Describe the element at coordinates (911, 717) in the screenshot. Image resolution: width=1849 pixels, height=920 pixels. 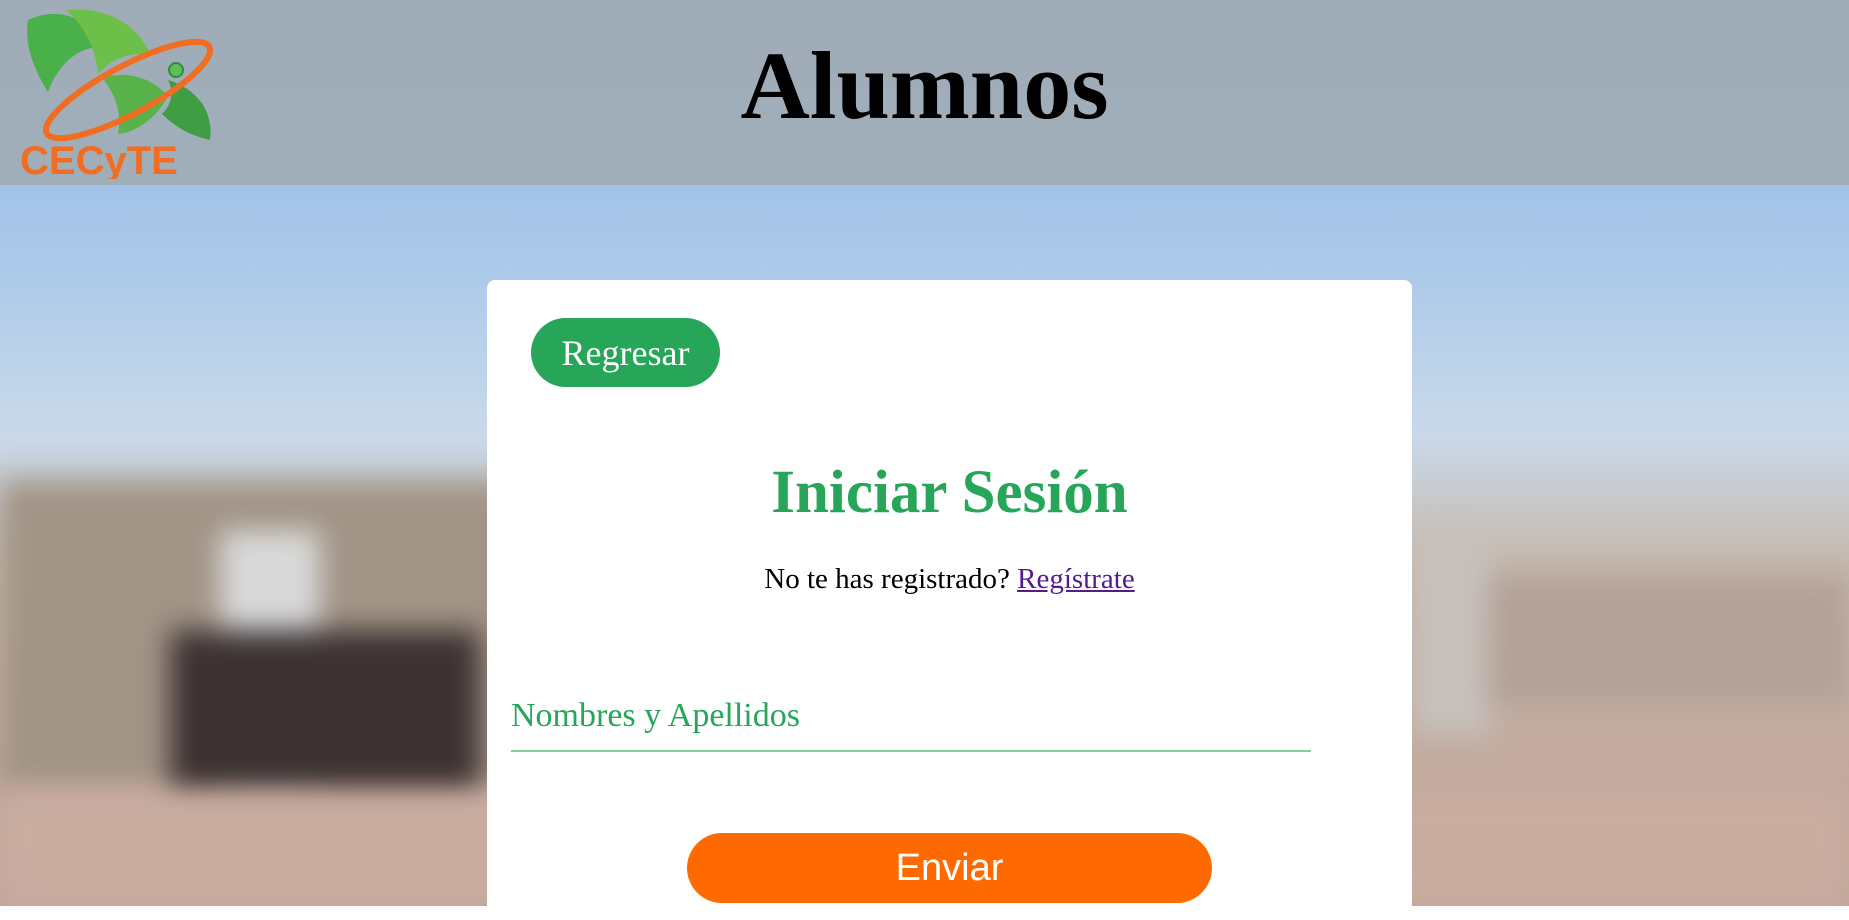
I see `full-name-input` at that location.